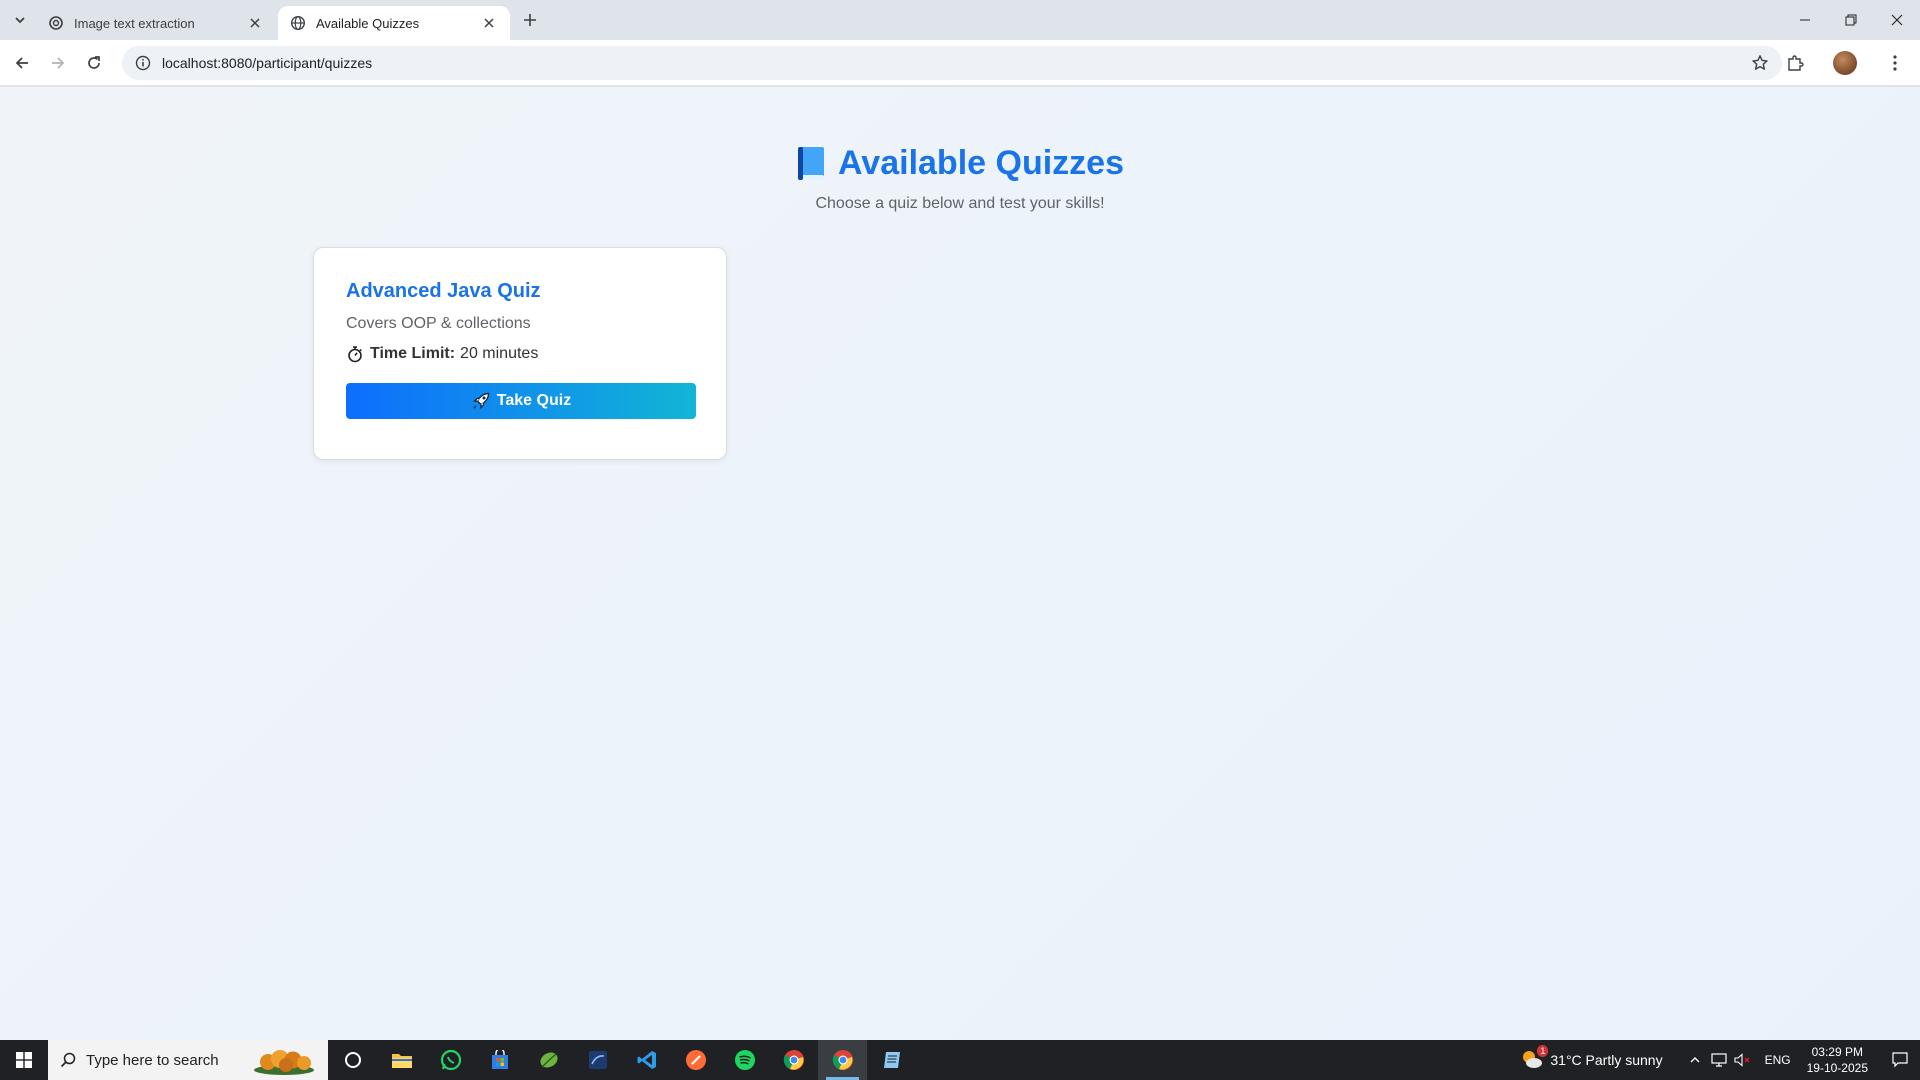  Describe the element at coordinates (152, 1060) in the screenshot. I see `search-placeholder: Type here to search` at that location.